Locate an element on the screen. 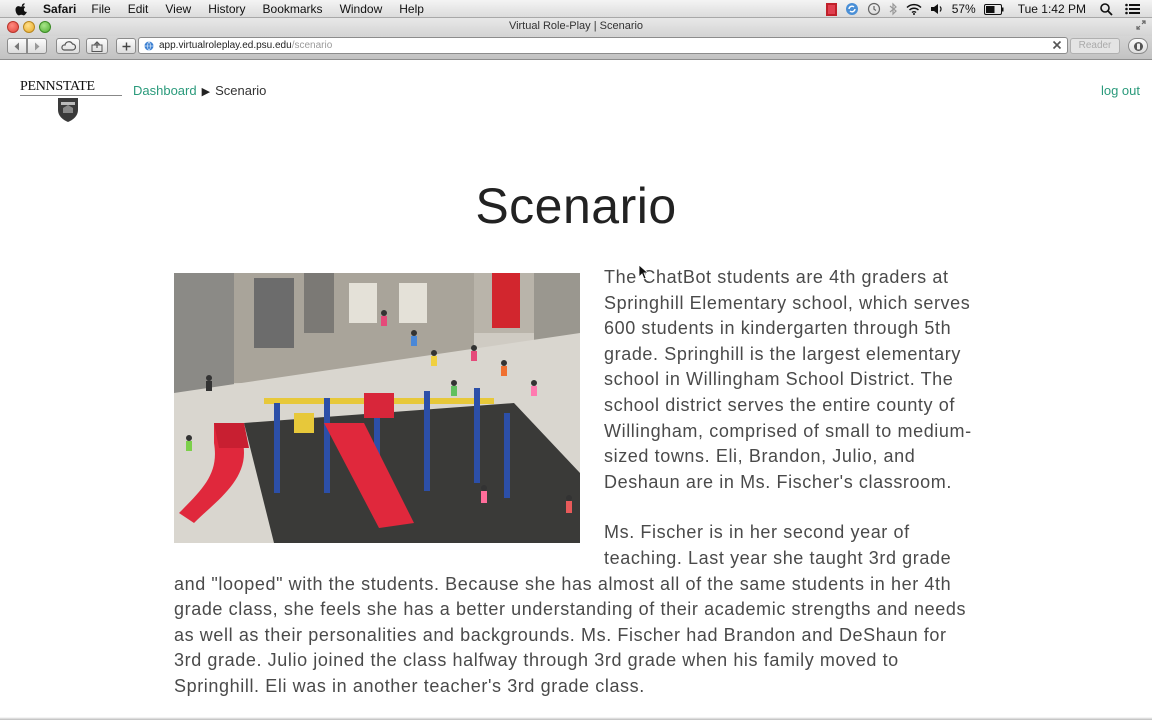  share-icon is located at coordinates (97, 46).